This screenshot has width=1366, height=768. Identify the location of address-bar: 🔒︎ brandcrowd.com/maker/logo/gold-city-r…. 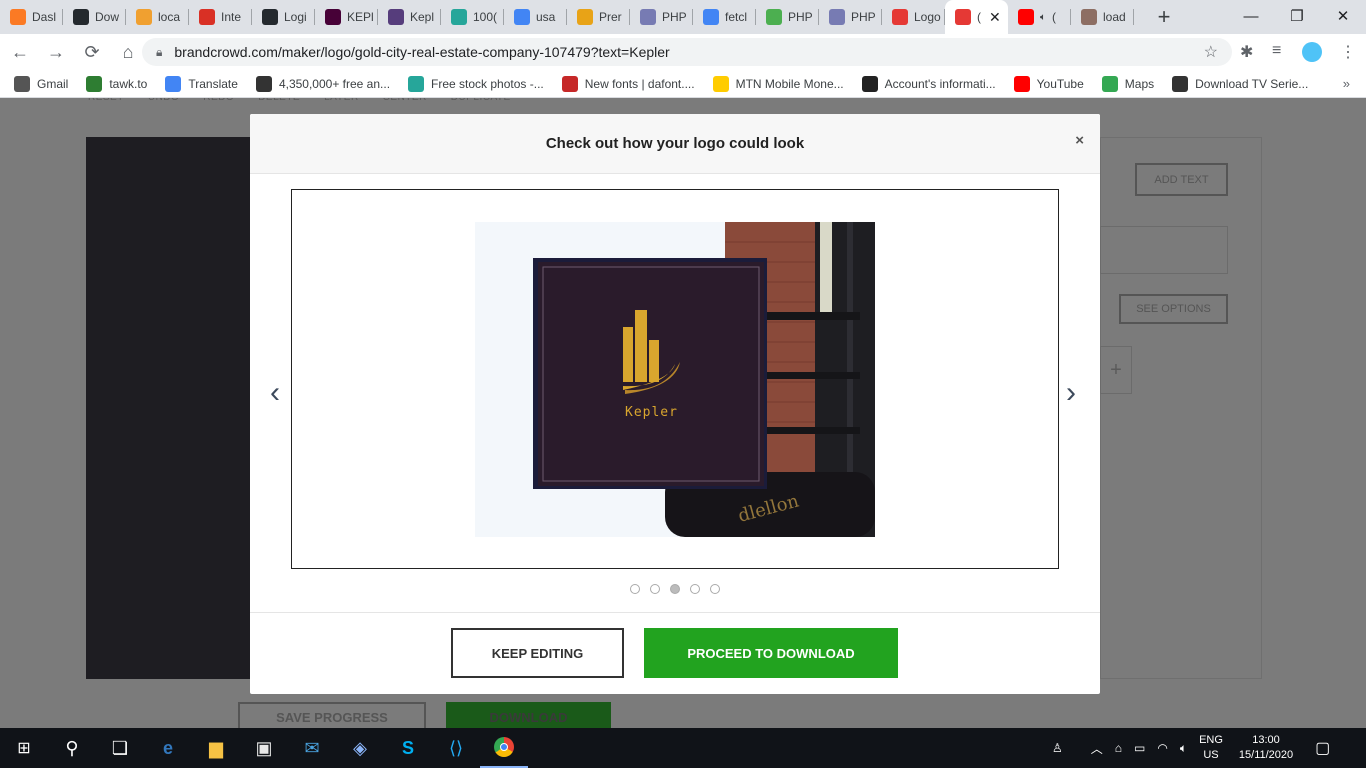
(687, 52).